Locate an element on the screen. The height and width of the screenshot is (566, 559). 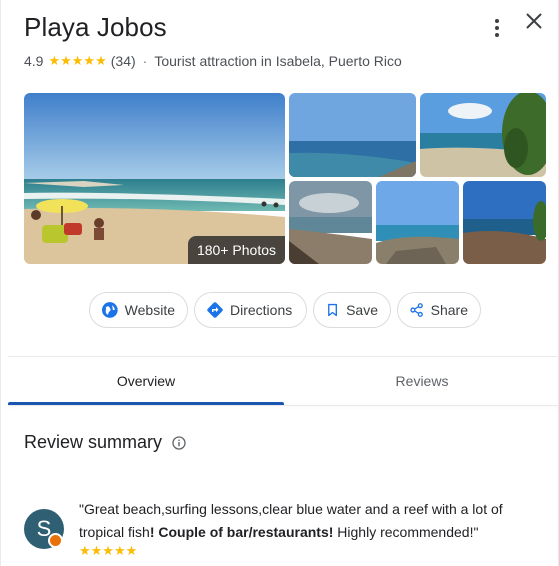
more-options-button is located at coordinates (497, 28).